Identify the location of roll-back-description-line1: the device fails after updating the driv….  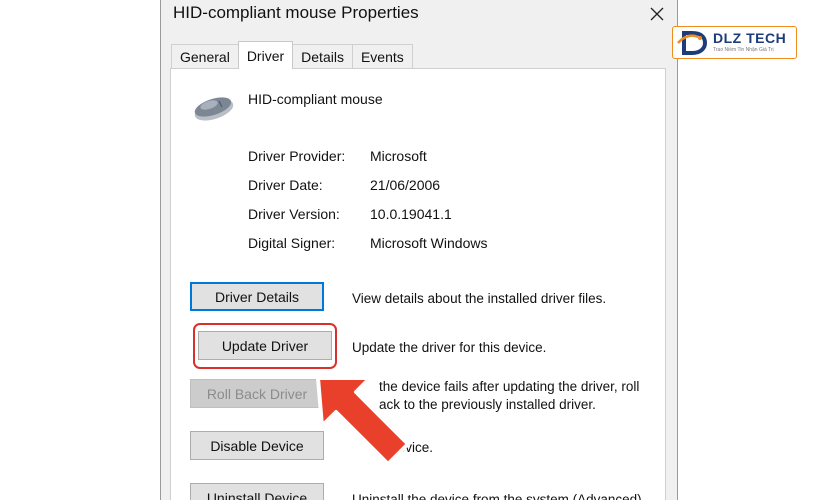
(509, 386).